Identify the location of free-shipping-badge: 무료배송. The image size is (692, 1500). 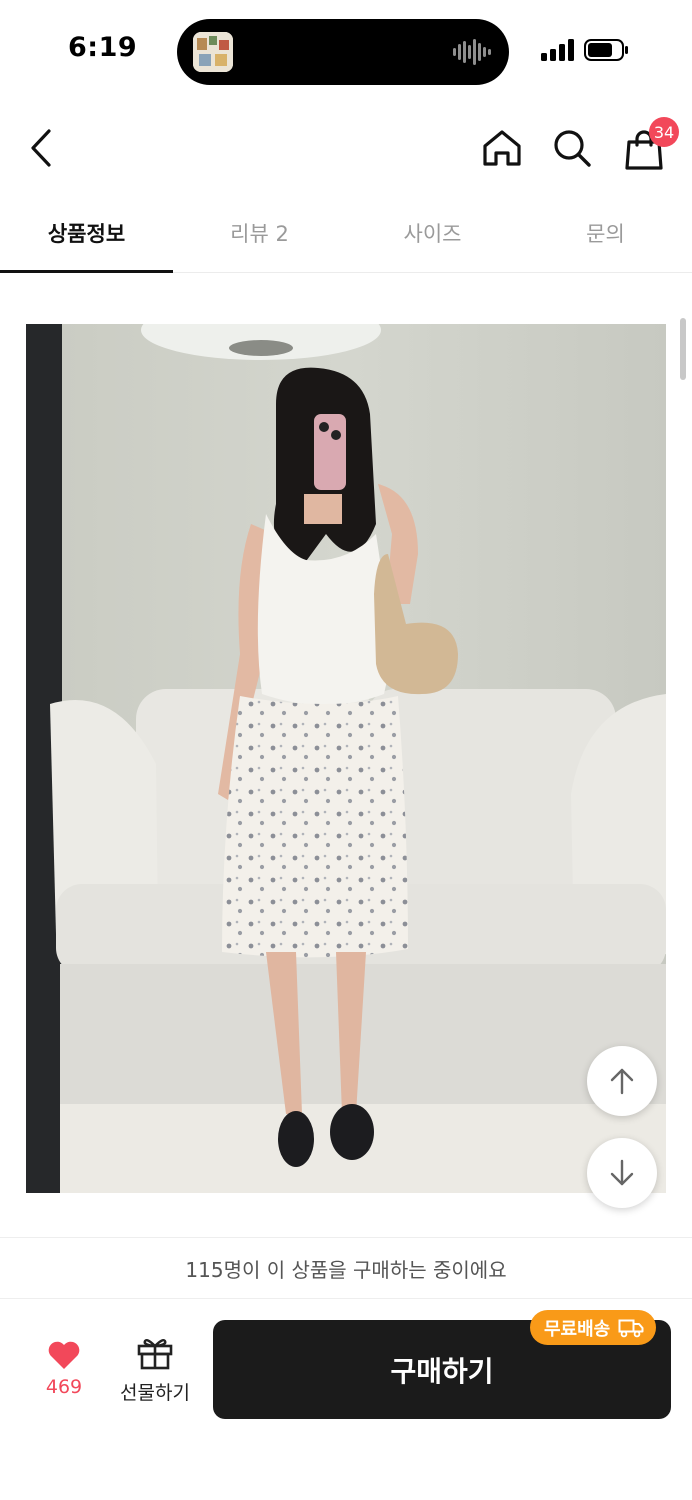
(593, 1327).